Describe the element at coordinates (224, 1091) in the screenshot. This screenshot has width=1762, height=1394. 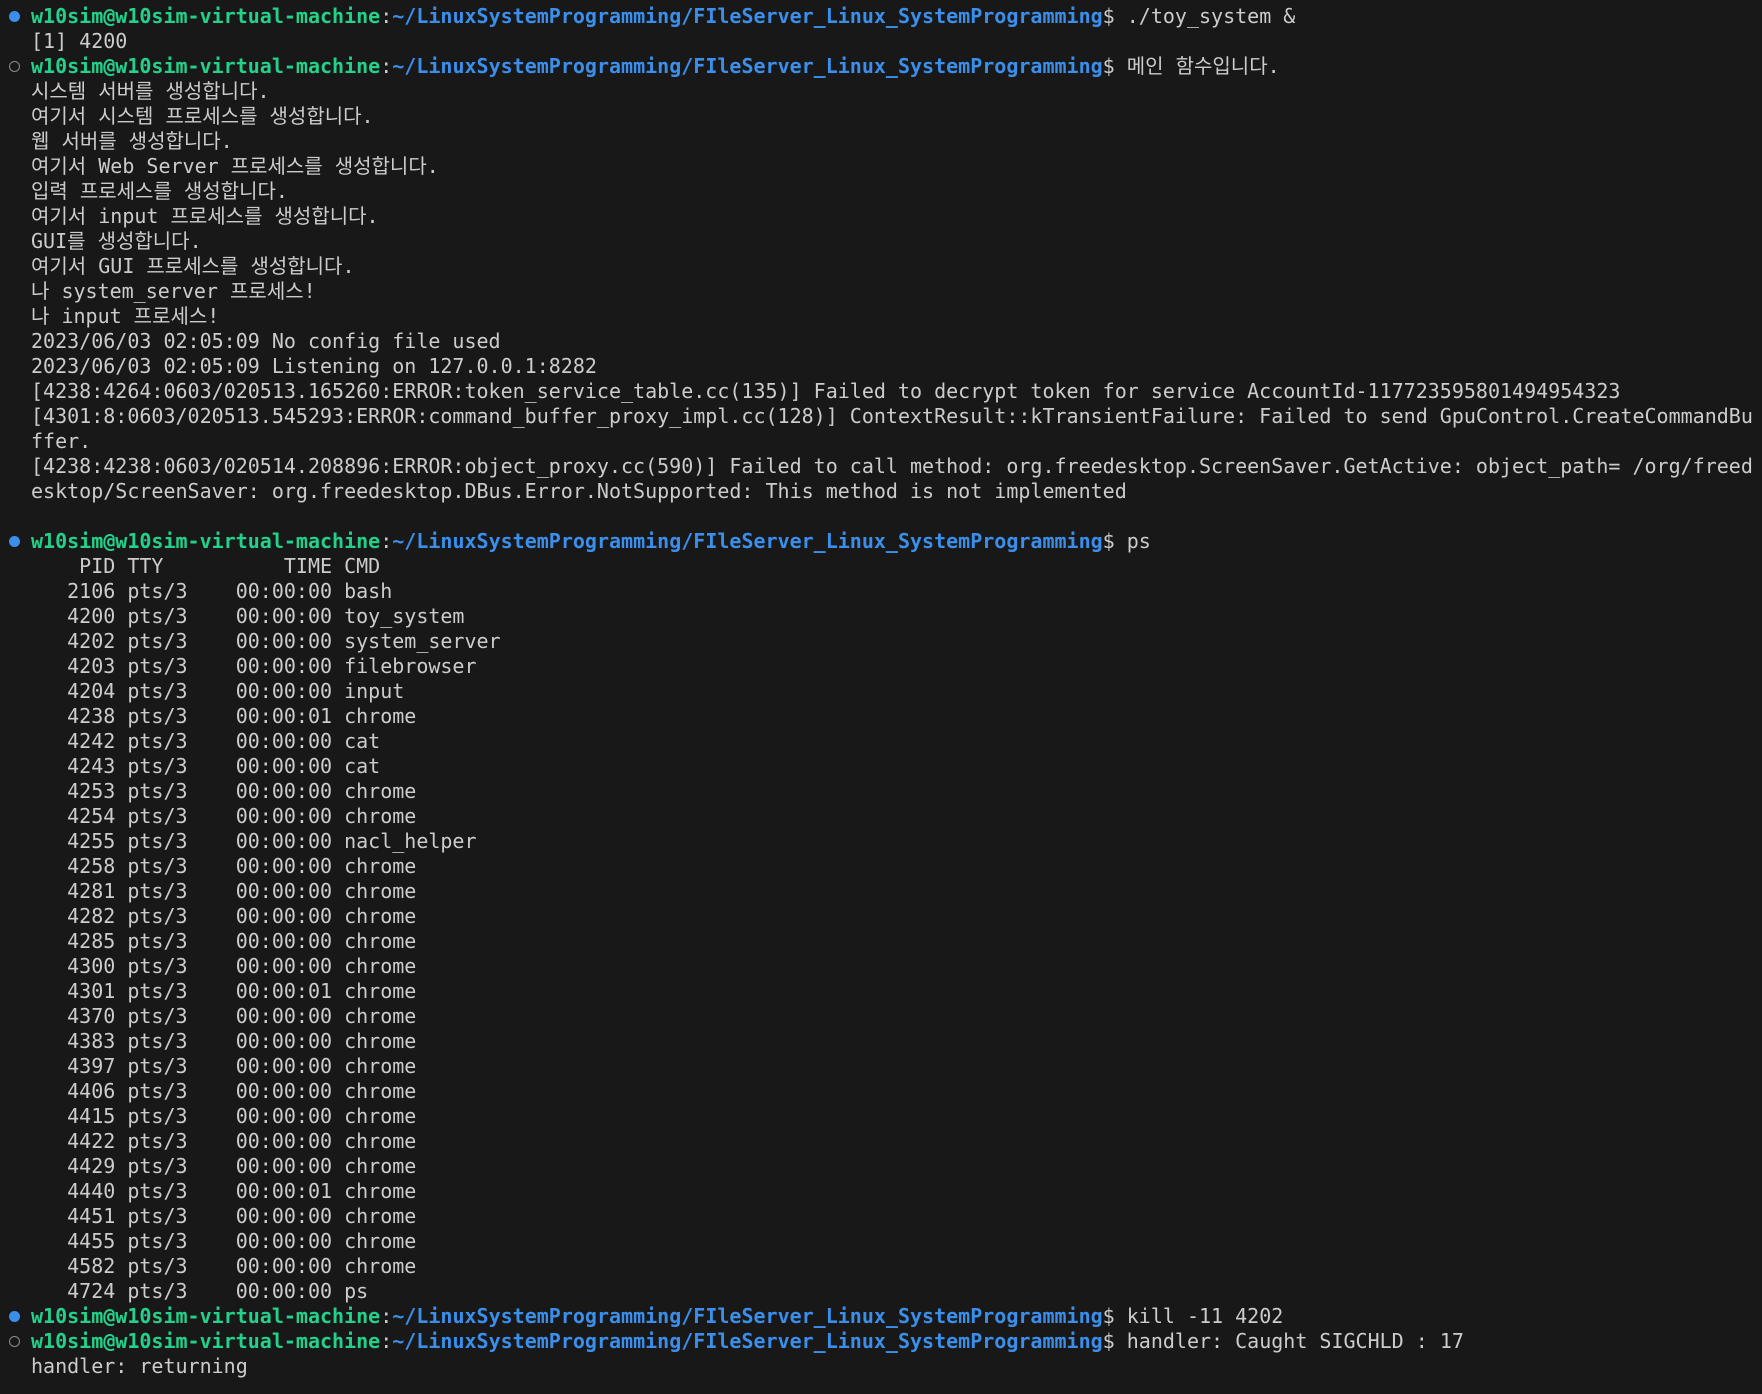
I see `output-text: 4406 pts/3 00:00:00 chrome` at that location.